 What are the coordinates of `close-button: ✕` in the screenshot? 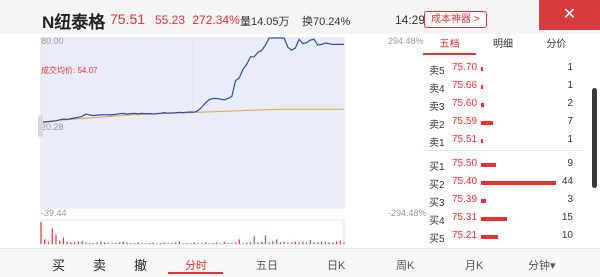 It's located at (569, 15).